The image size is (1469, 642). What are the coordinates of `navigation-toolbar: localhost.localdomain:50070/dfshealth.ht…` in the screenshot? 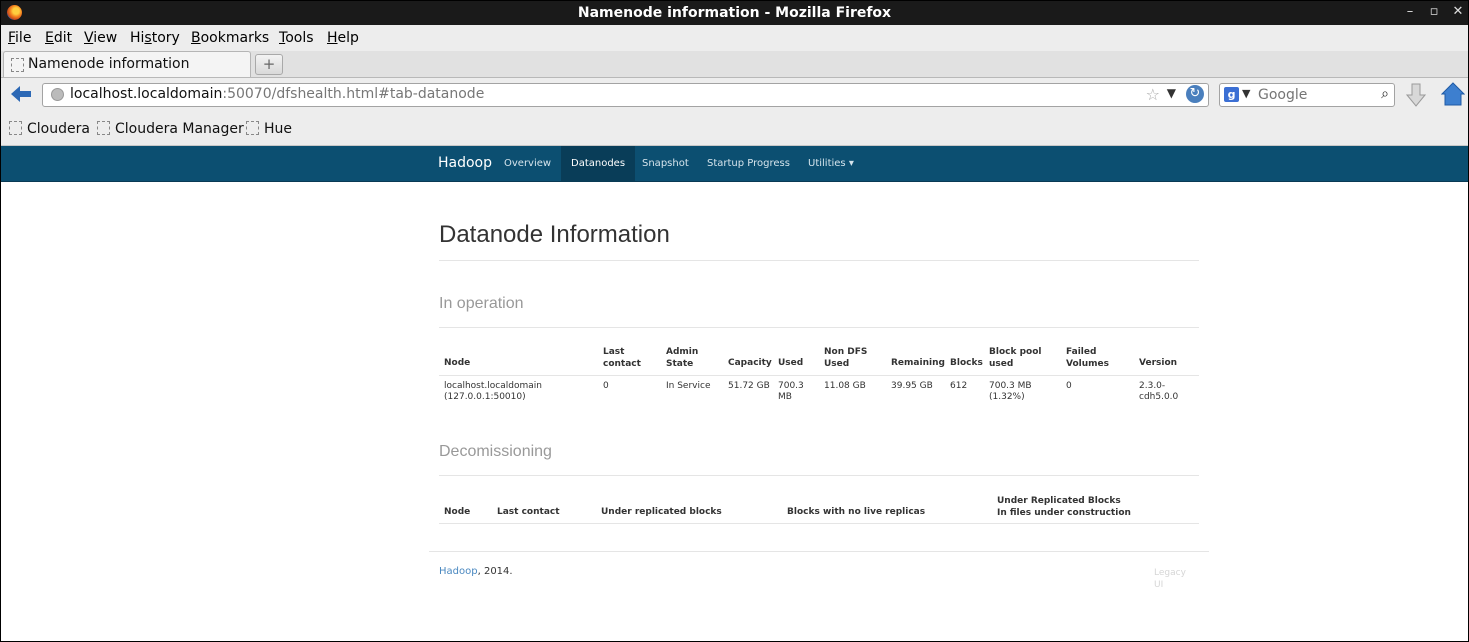 It's located at (734, 95).